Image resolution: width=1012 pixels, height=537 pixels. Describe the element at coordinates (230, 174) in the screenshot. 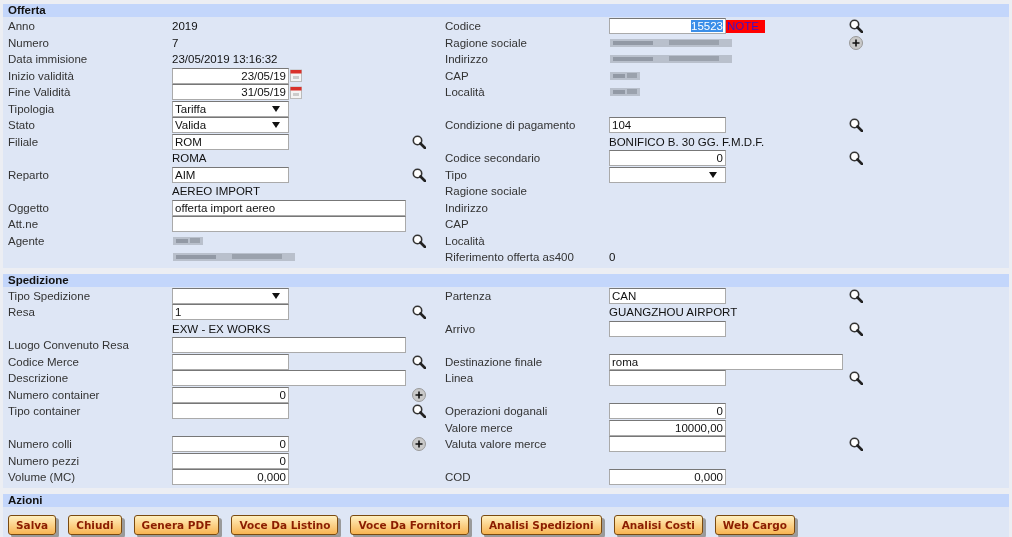

I see `input-field: AIM` at that location.